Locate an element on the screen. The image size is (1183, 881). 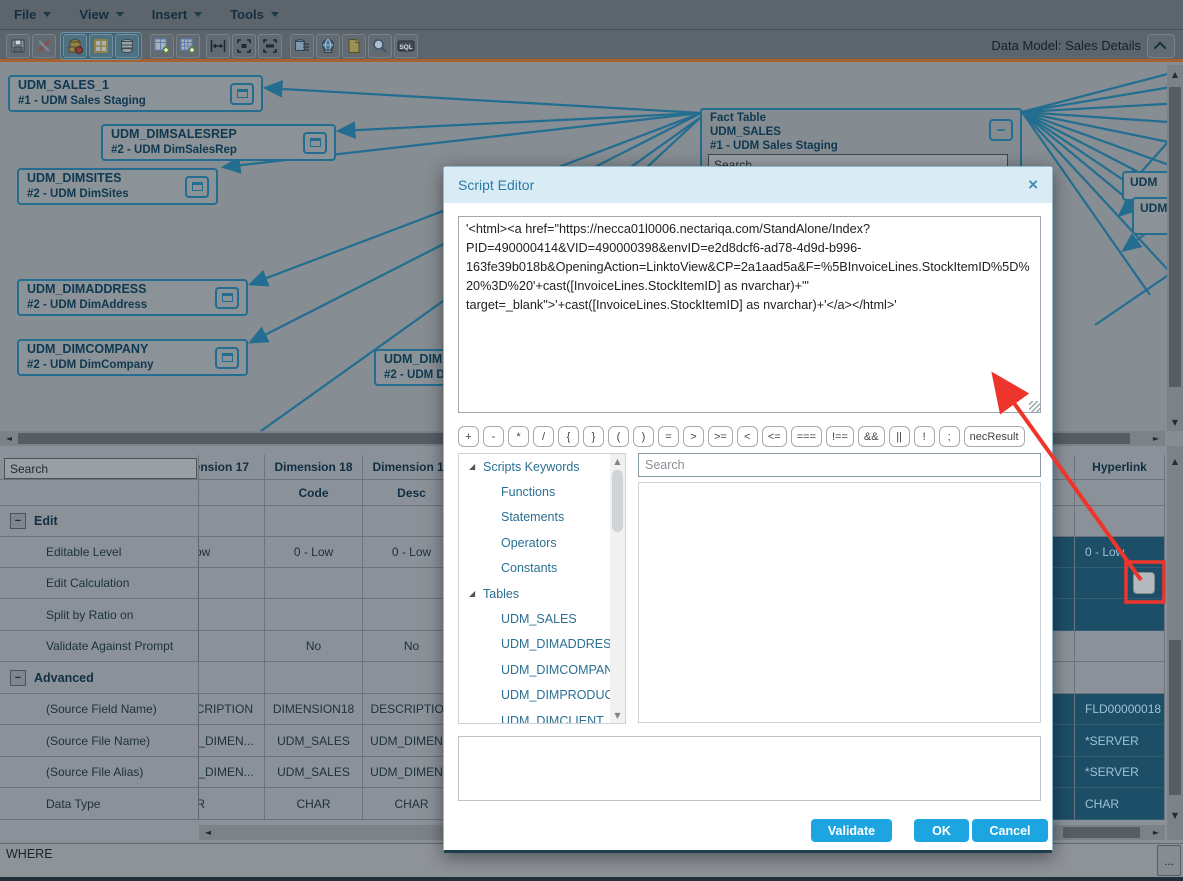
database-view-button is located at coordinates (127, 46).